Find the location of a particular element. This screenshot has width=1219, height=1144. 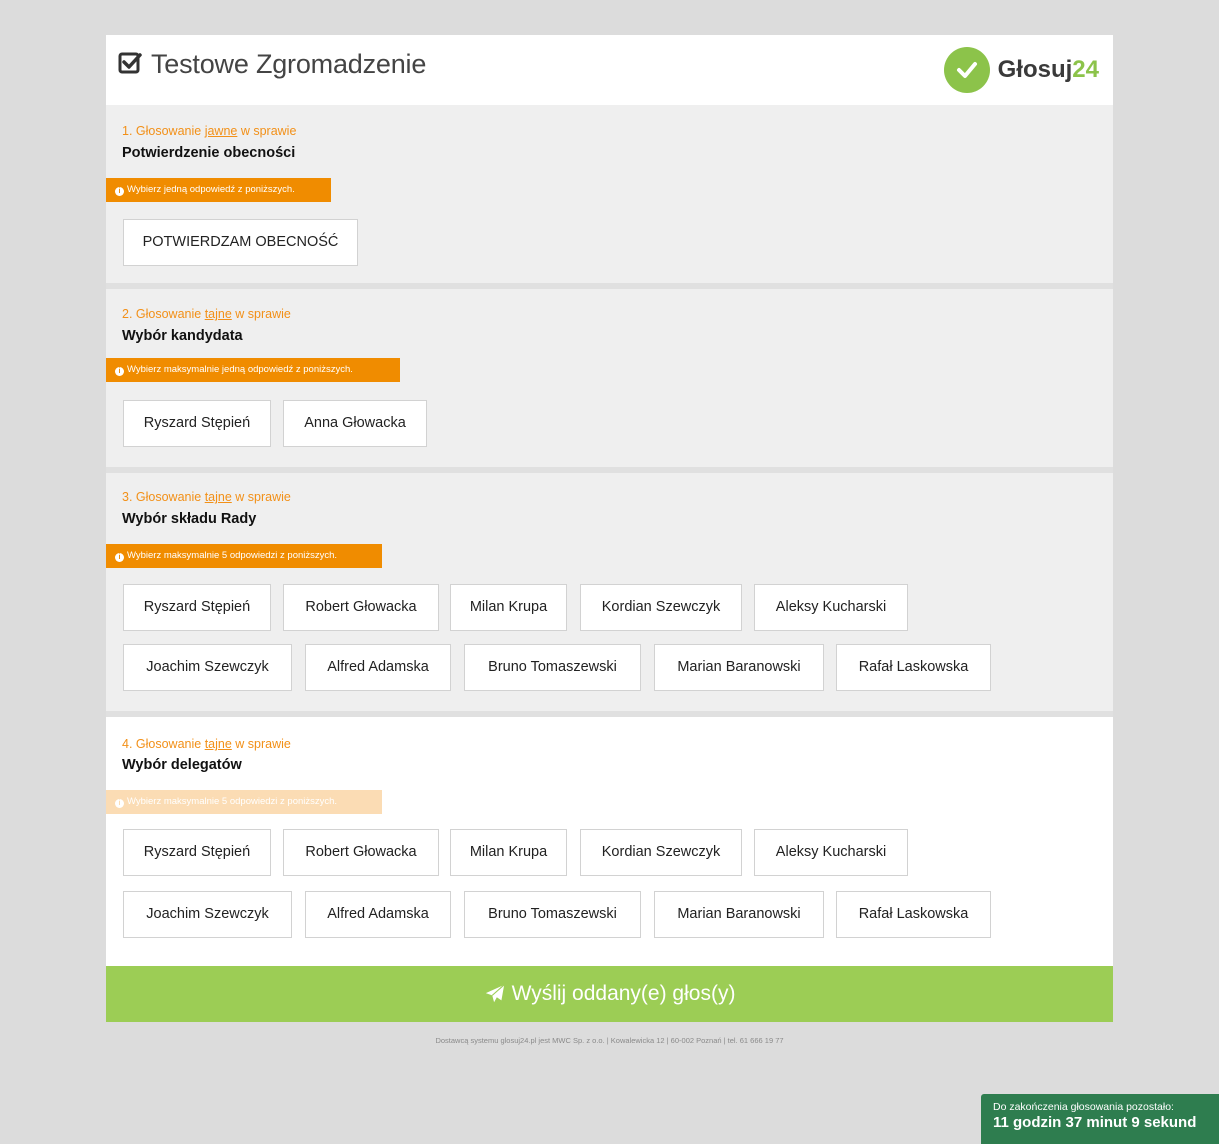

check-circle-icon is located at coordinates (966, 70).